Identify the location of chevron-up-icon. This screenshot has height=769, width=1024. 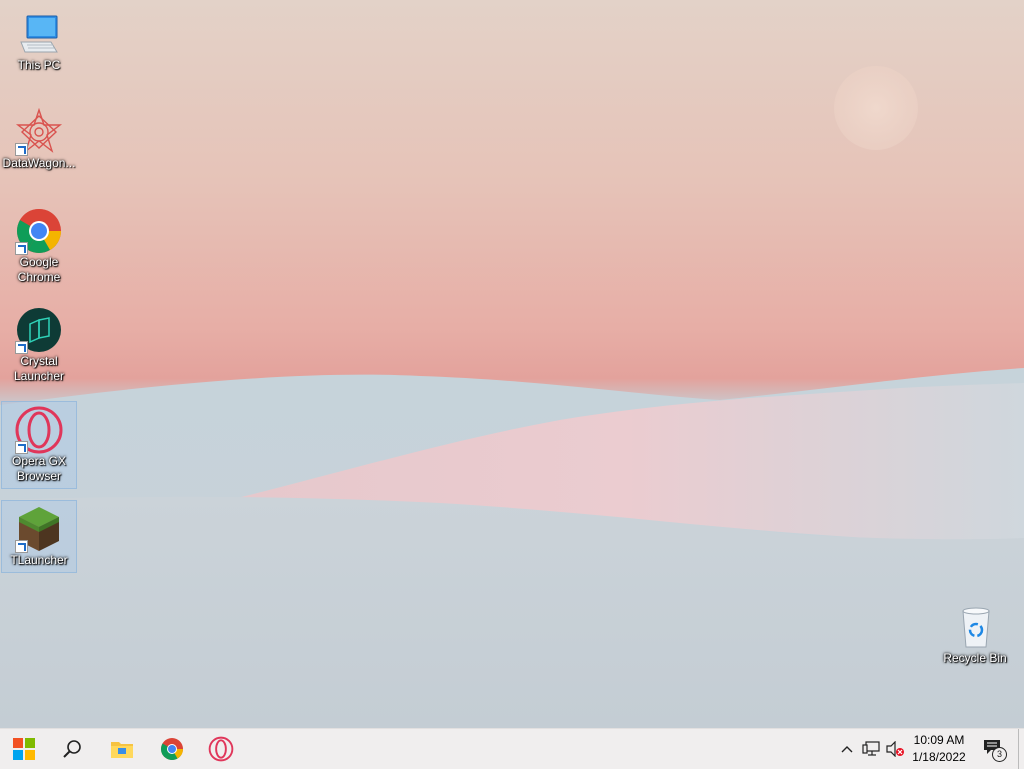
(847, 749).